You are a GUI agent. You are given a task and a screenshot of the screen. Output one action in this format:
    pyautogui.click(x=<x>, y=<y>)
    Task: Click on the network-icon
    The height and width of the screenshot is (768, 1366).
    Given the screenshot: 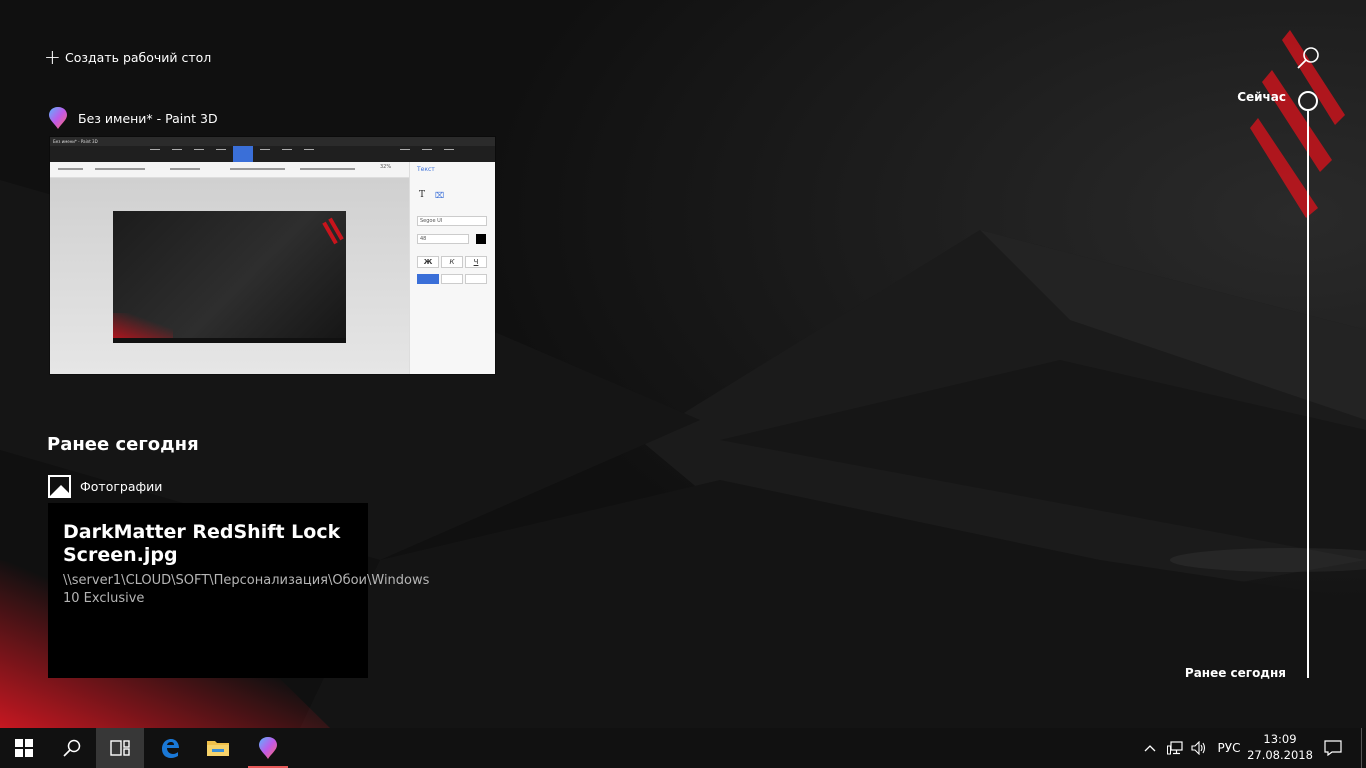 What is the action you would take?
    pyautogui.click(x=1175, y=748)
    